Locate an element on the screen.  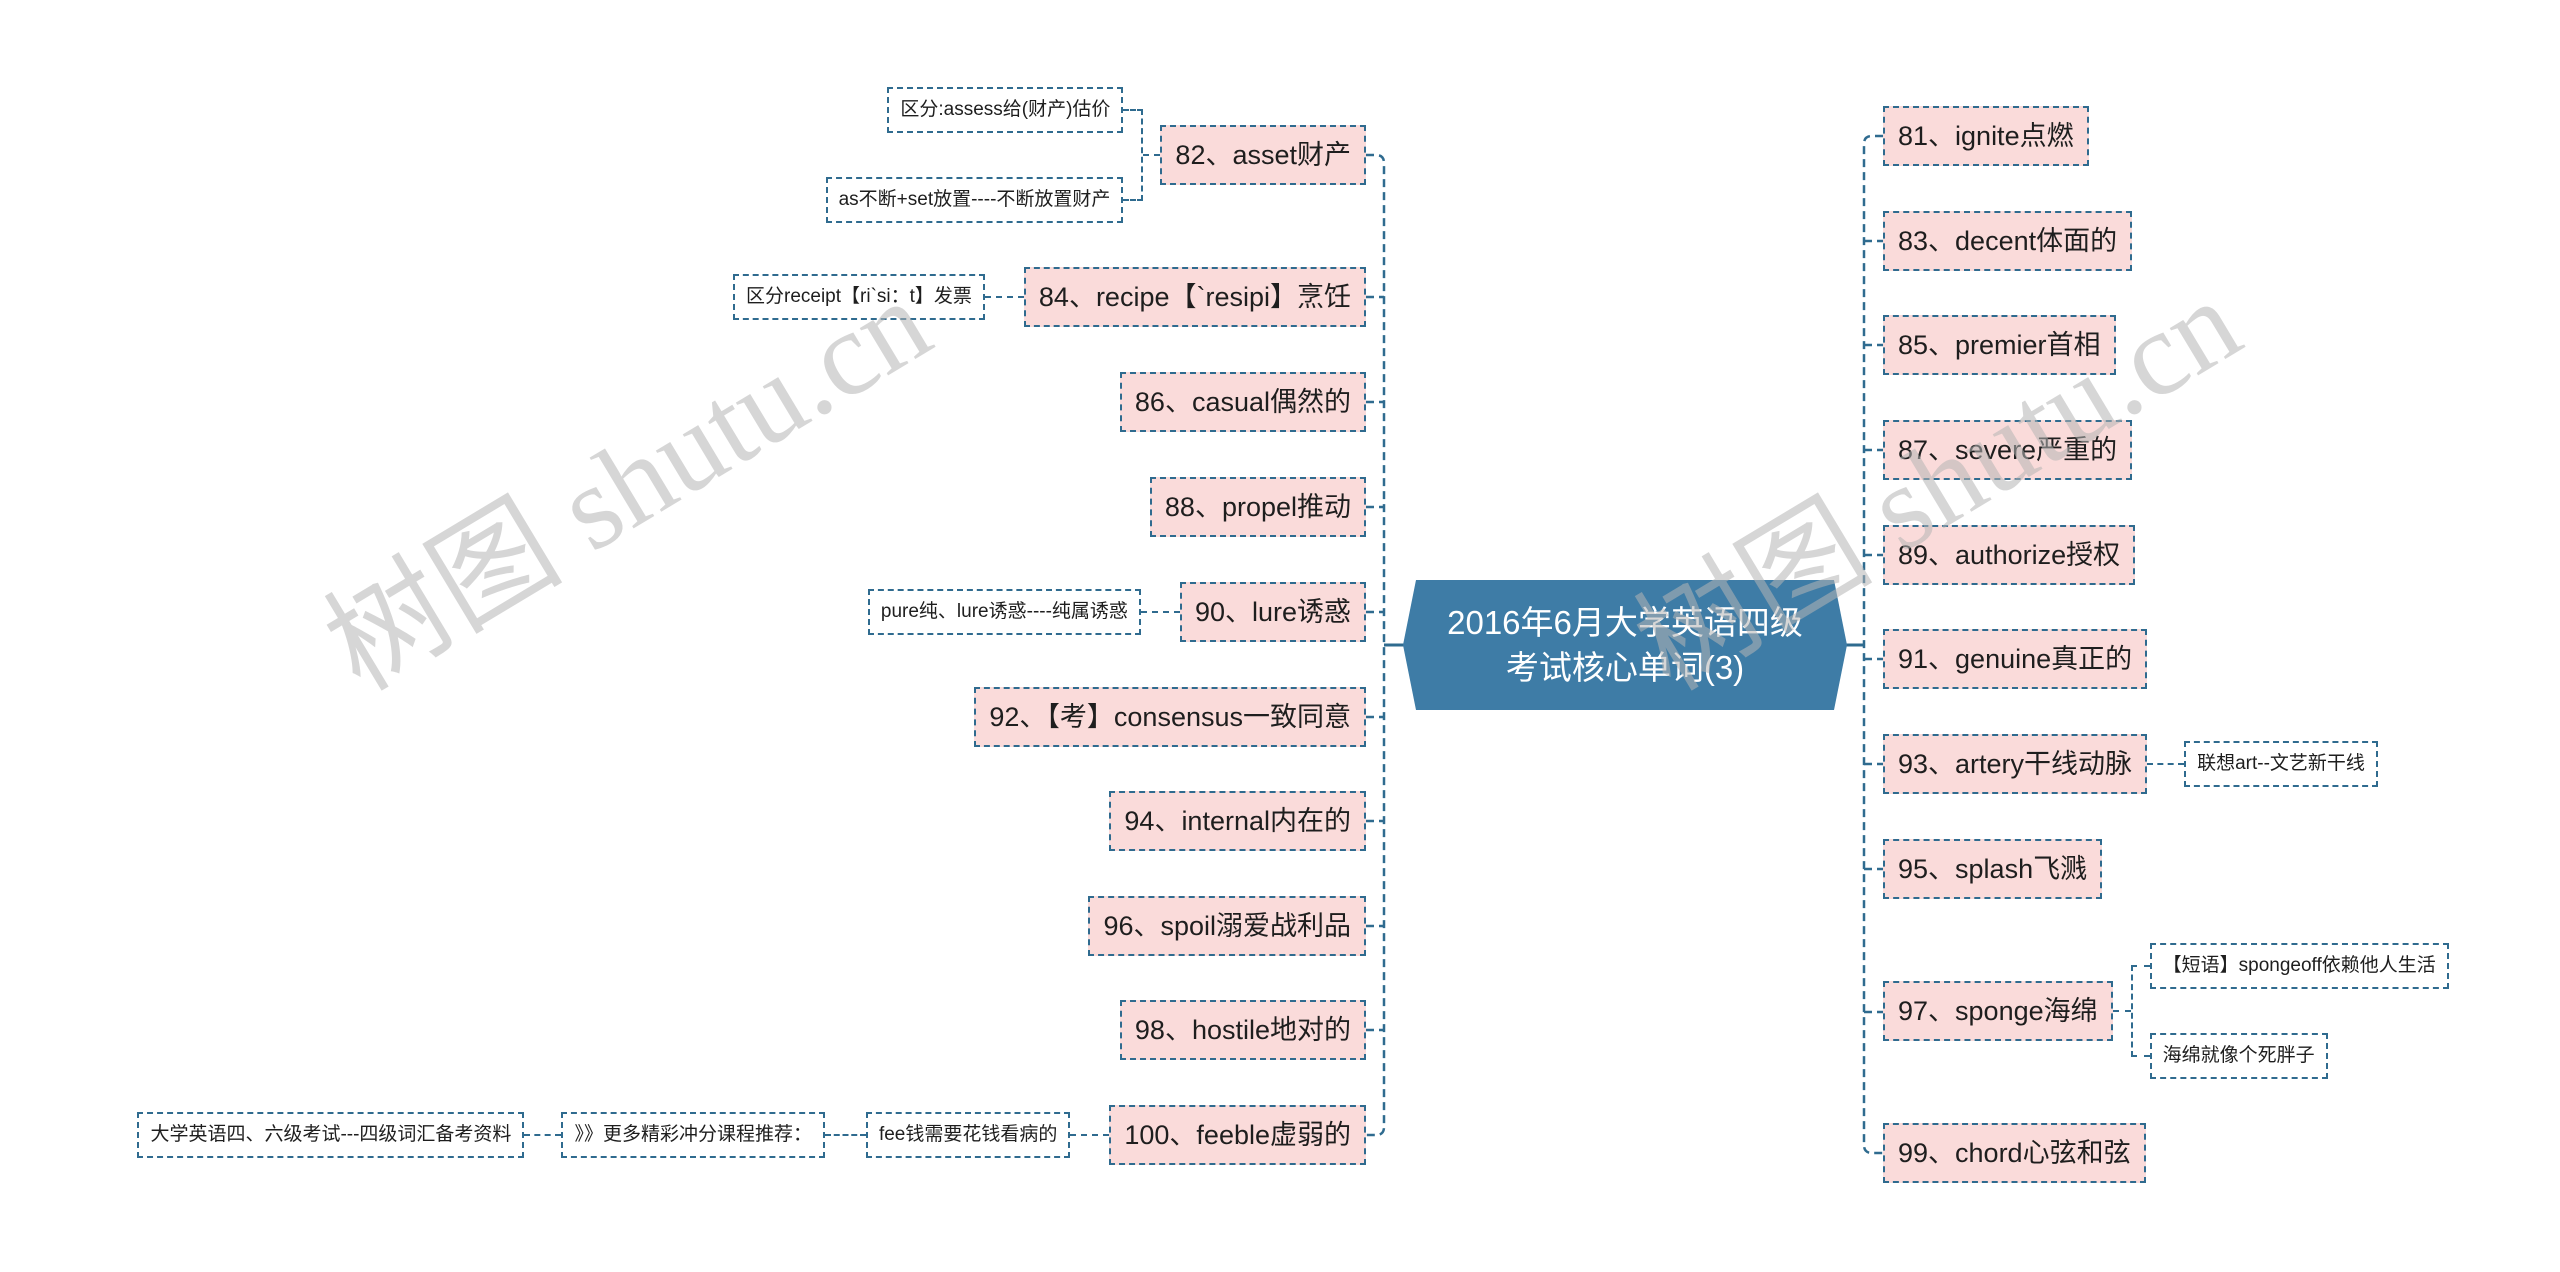
note-row: 区分:assess给(财产)估价 is located at coordinates (1015, 110).